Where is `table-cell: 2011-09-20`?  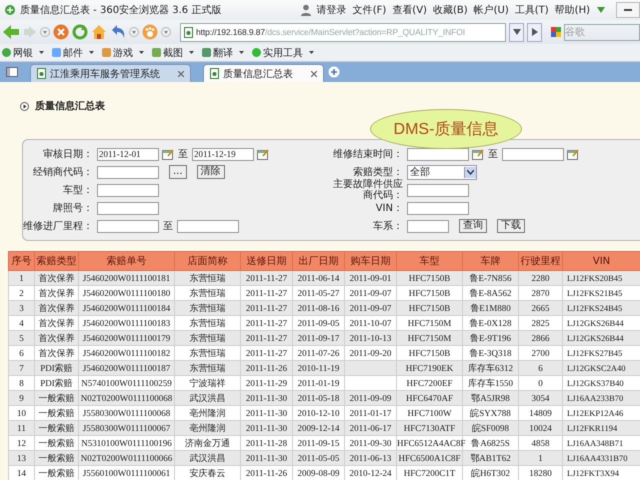 table-cell: 2011-09-20 is located at coordinates (371, 353).